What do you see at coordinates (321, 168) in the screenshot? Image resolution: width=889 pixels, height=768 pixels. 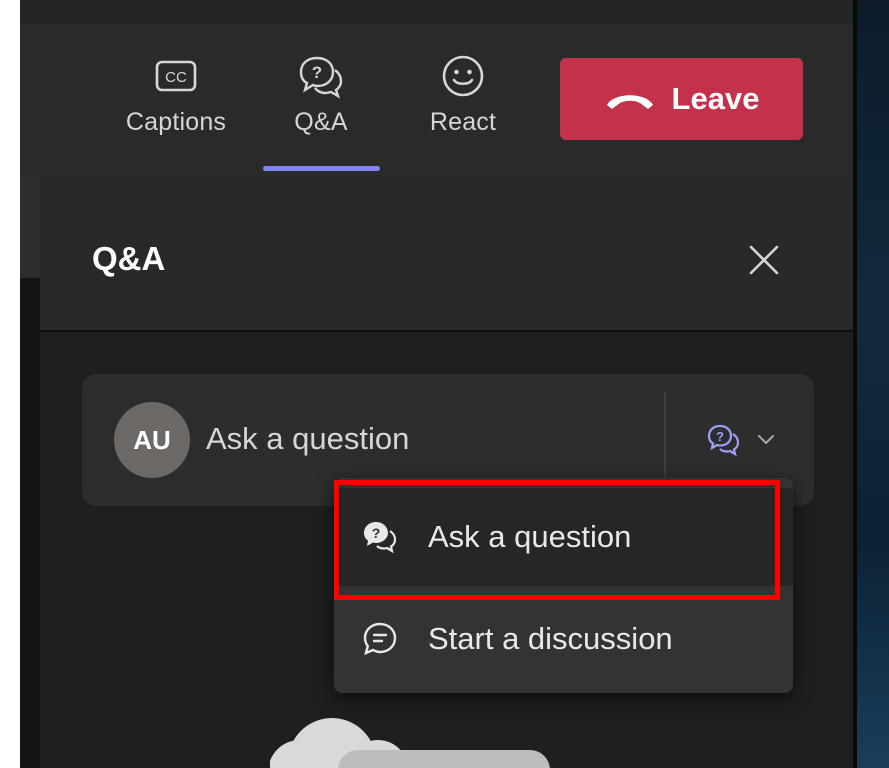 I see `active-tab-indicator` at bounding box center [321, 168].